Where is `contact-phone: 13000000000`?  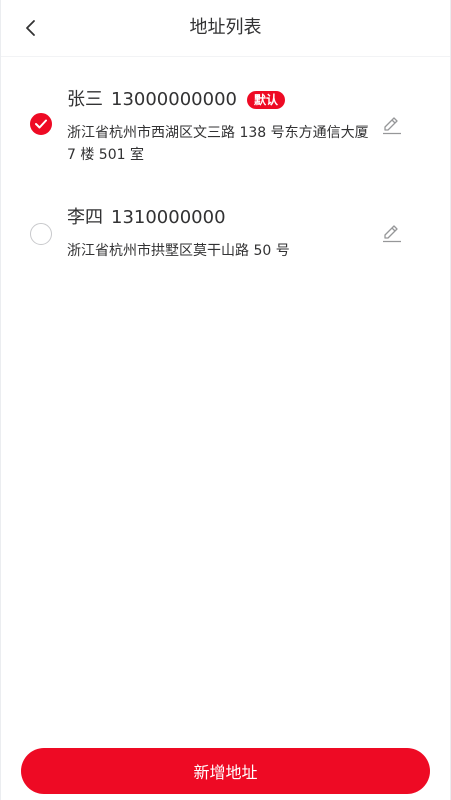 contact-phone: 13000000000 is located at coordinates (174, 99).